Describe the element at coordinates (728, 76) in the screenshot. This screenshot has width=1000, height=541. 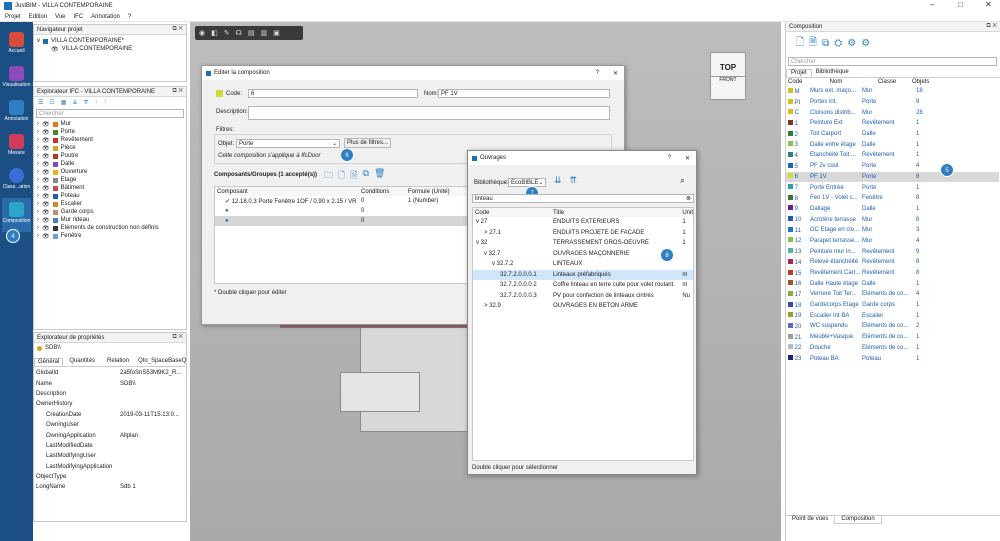
I see `view-cube: TOP FRONT` at that location.